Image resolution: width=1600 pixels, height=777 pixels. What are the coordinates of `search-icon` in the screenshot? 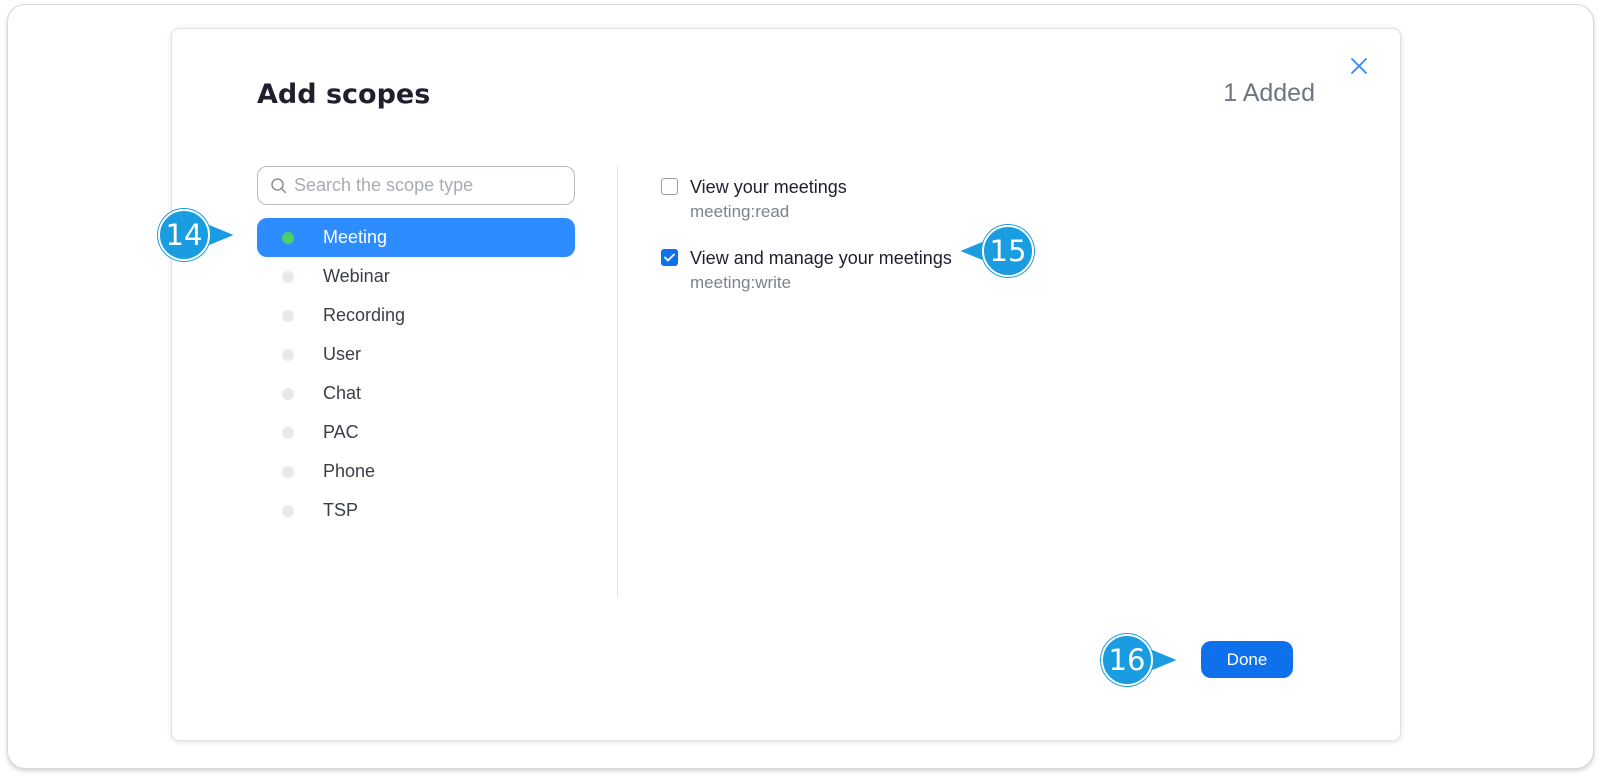 It's located at (279, 186).